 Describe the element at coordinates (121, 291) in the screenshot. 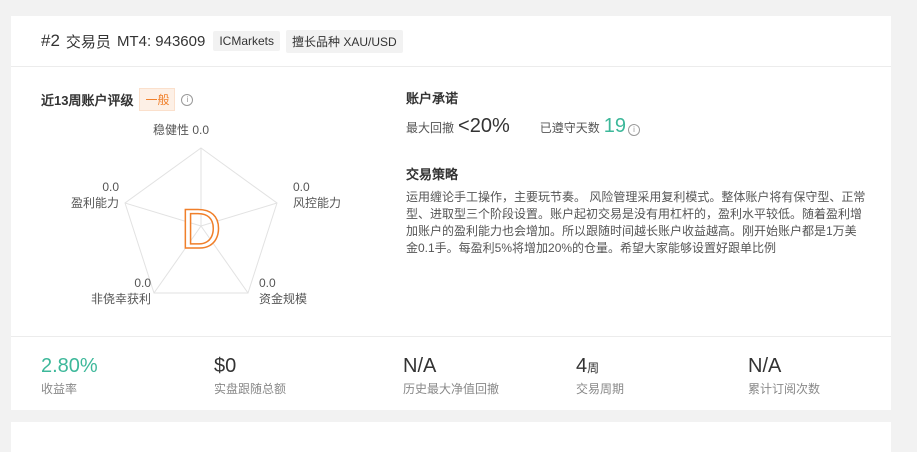

I see `axis-label-non-luck-profit: 0.0 非侥幸获利` at that location.